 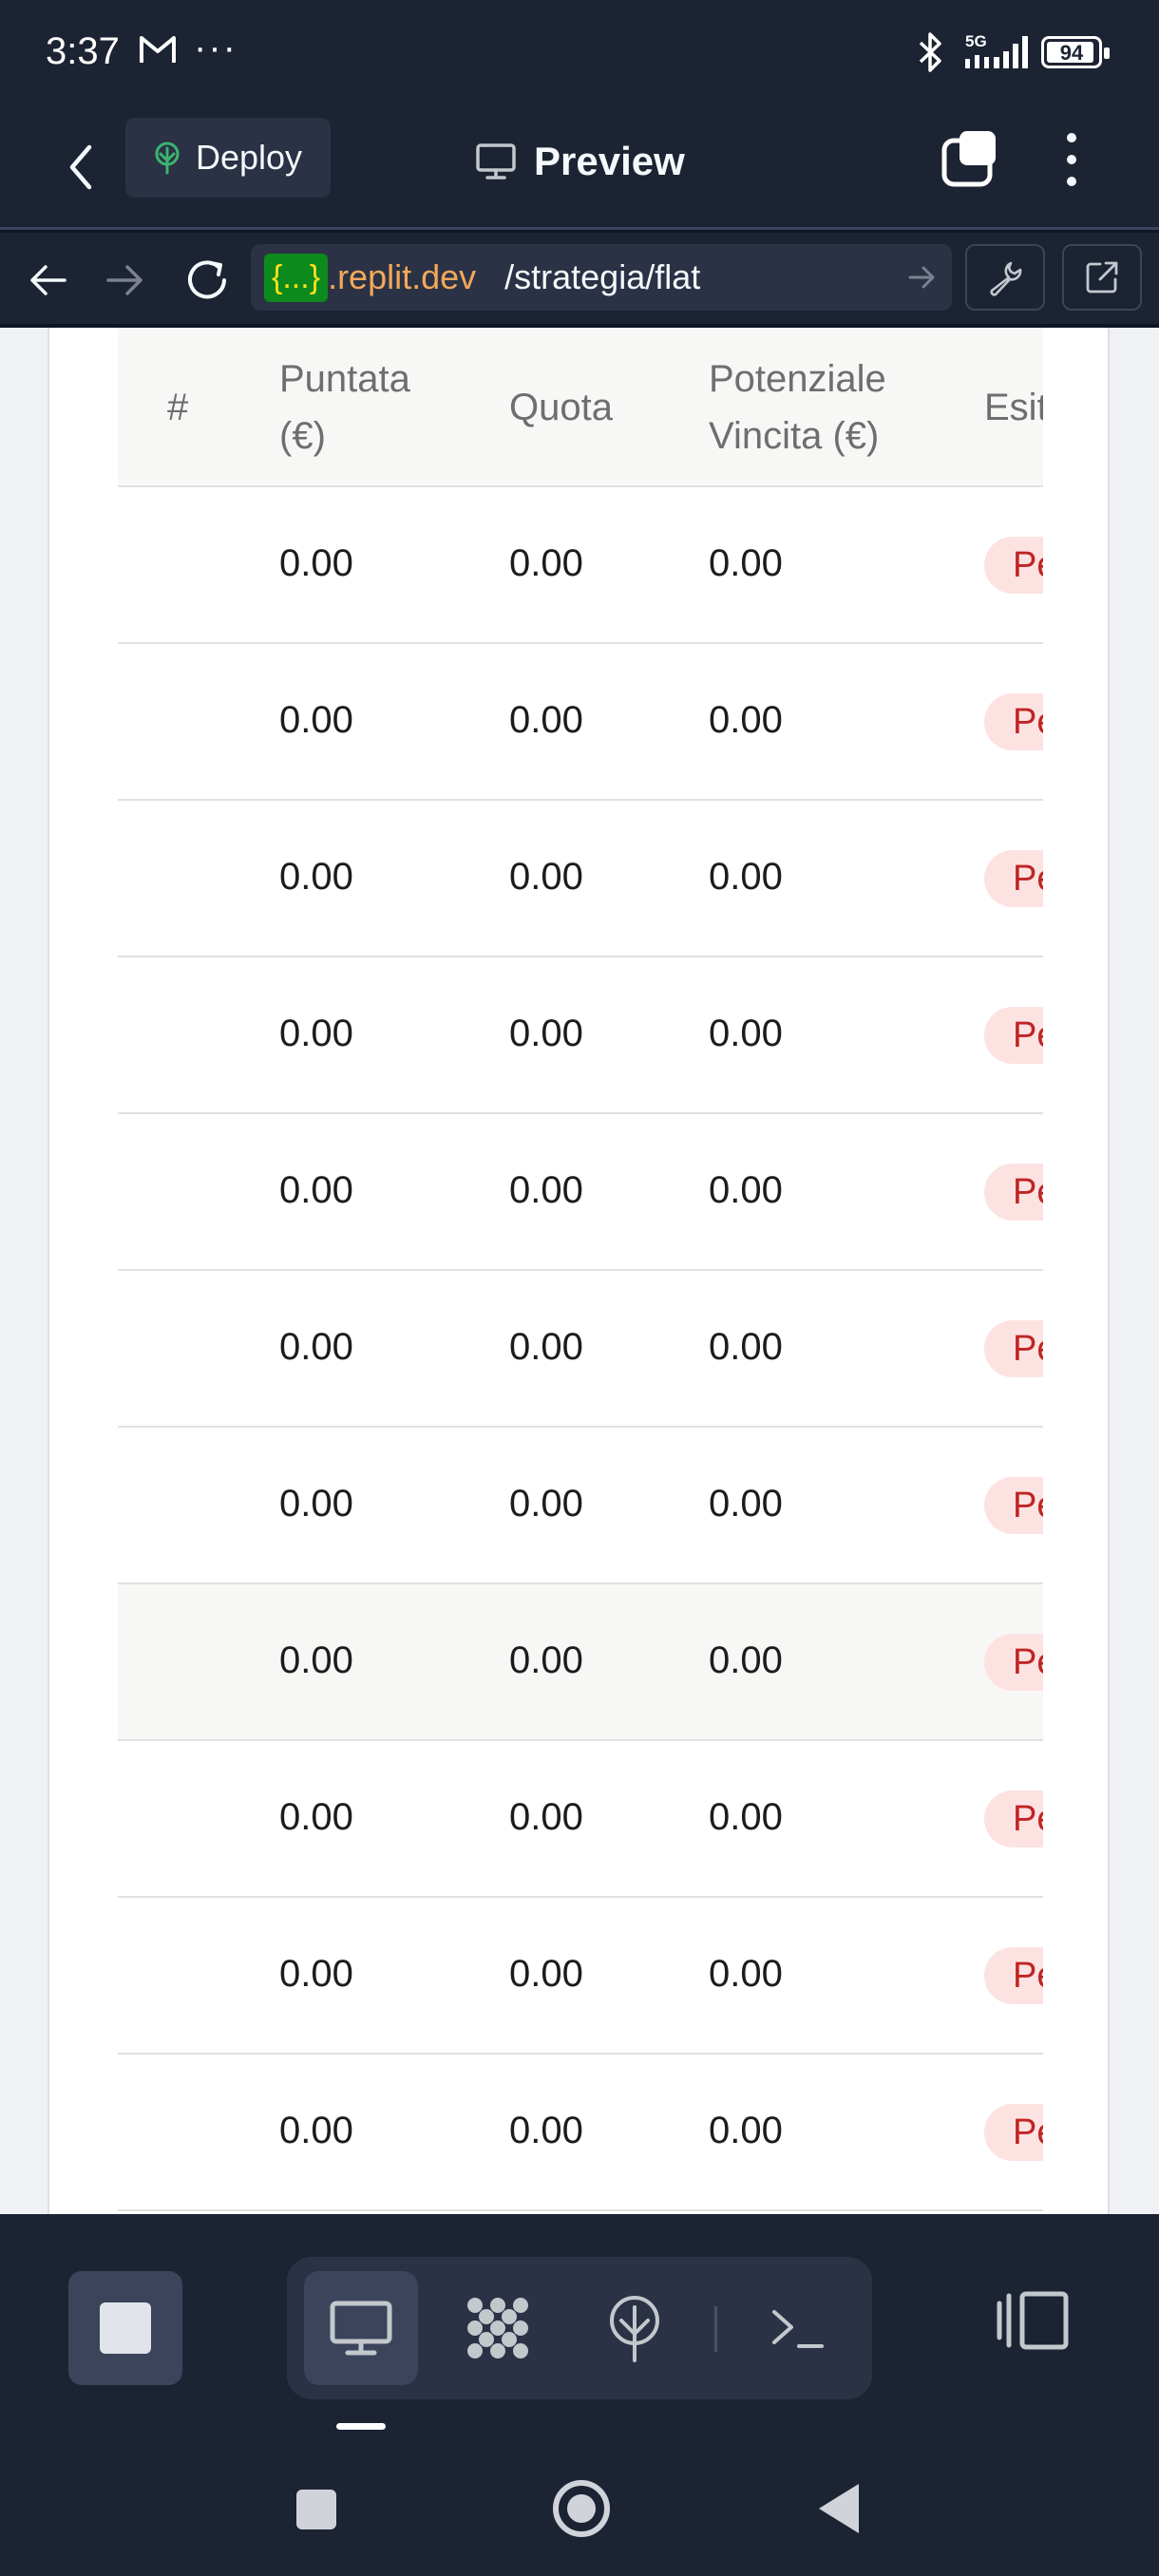 What do you see at coordinates (609, 161) in the screenshot?
I see `page-title: Preview` at bounding box center [609, 161].